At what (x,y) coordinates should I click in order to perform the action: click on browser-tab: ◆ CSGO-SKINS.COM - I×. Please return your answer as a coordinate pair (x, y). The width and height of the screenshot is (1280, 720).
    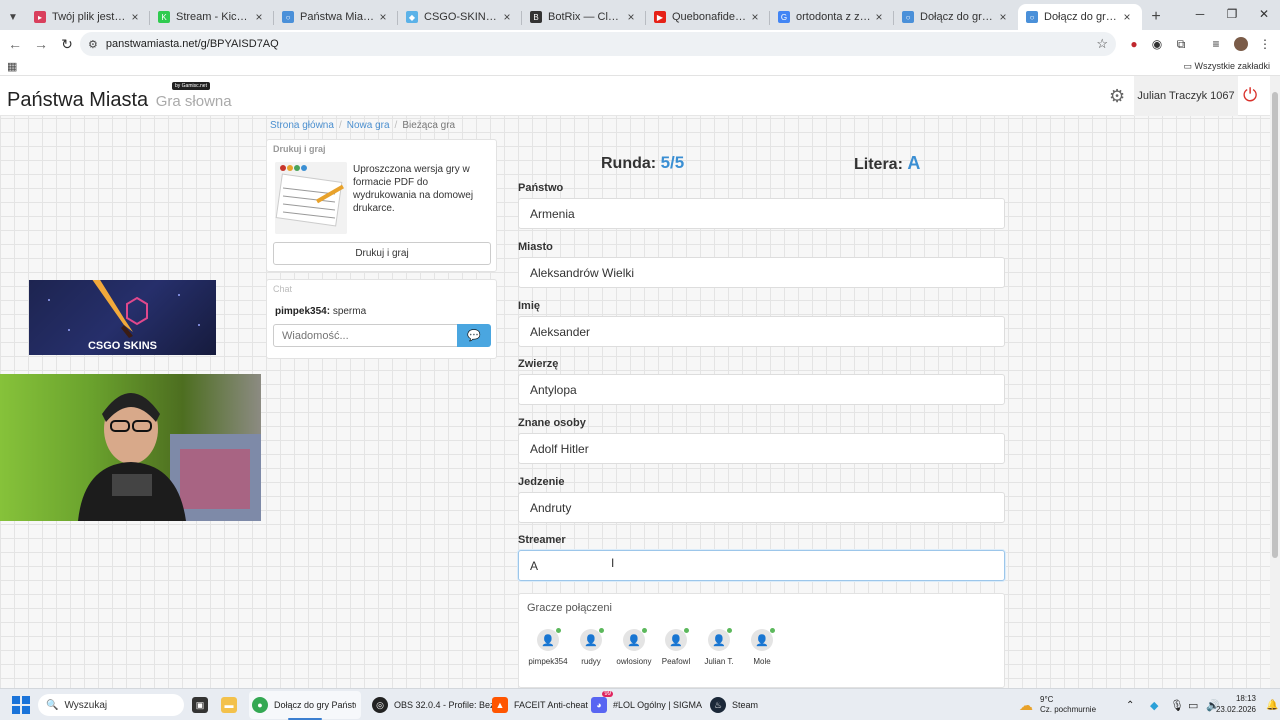
    Looking at the image, I should click on (460, 17).